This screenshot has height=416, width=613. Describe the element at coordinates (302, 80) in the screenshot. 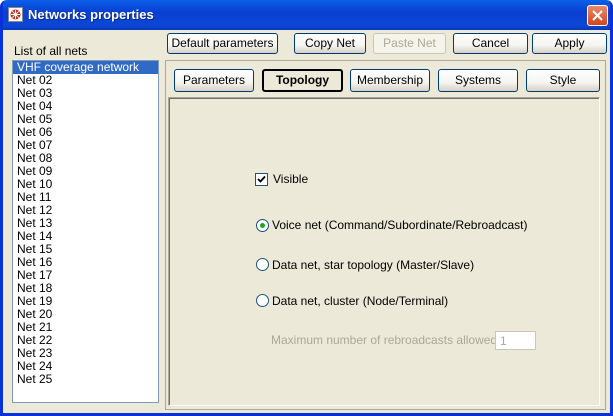

I see `tab-topology: Topology` at that location.